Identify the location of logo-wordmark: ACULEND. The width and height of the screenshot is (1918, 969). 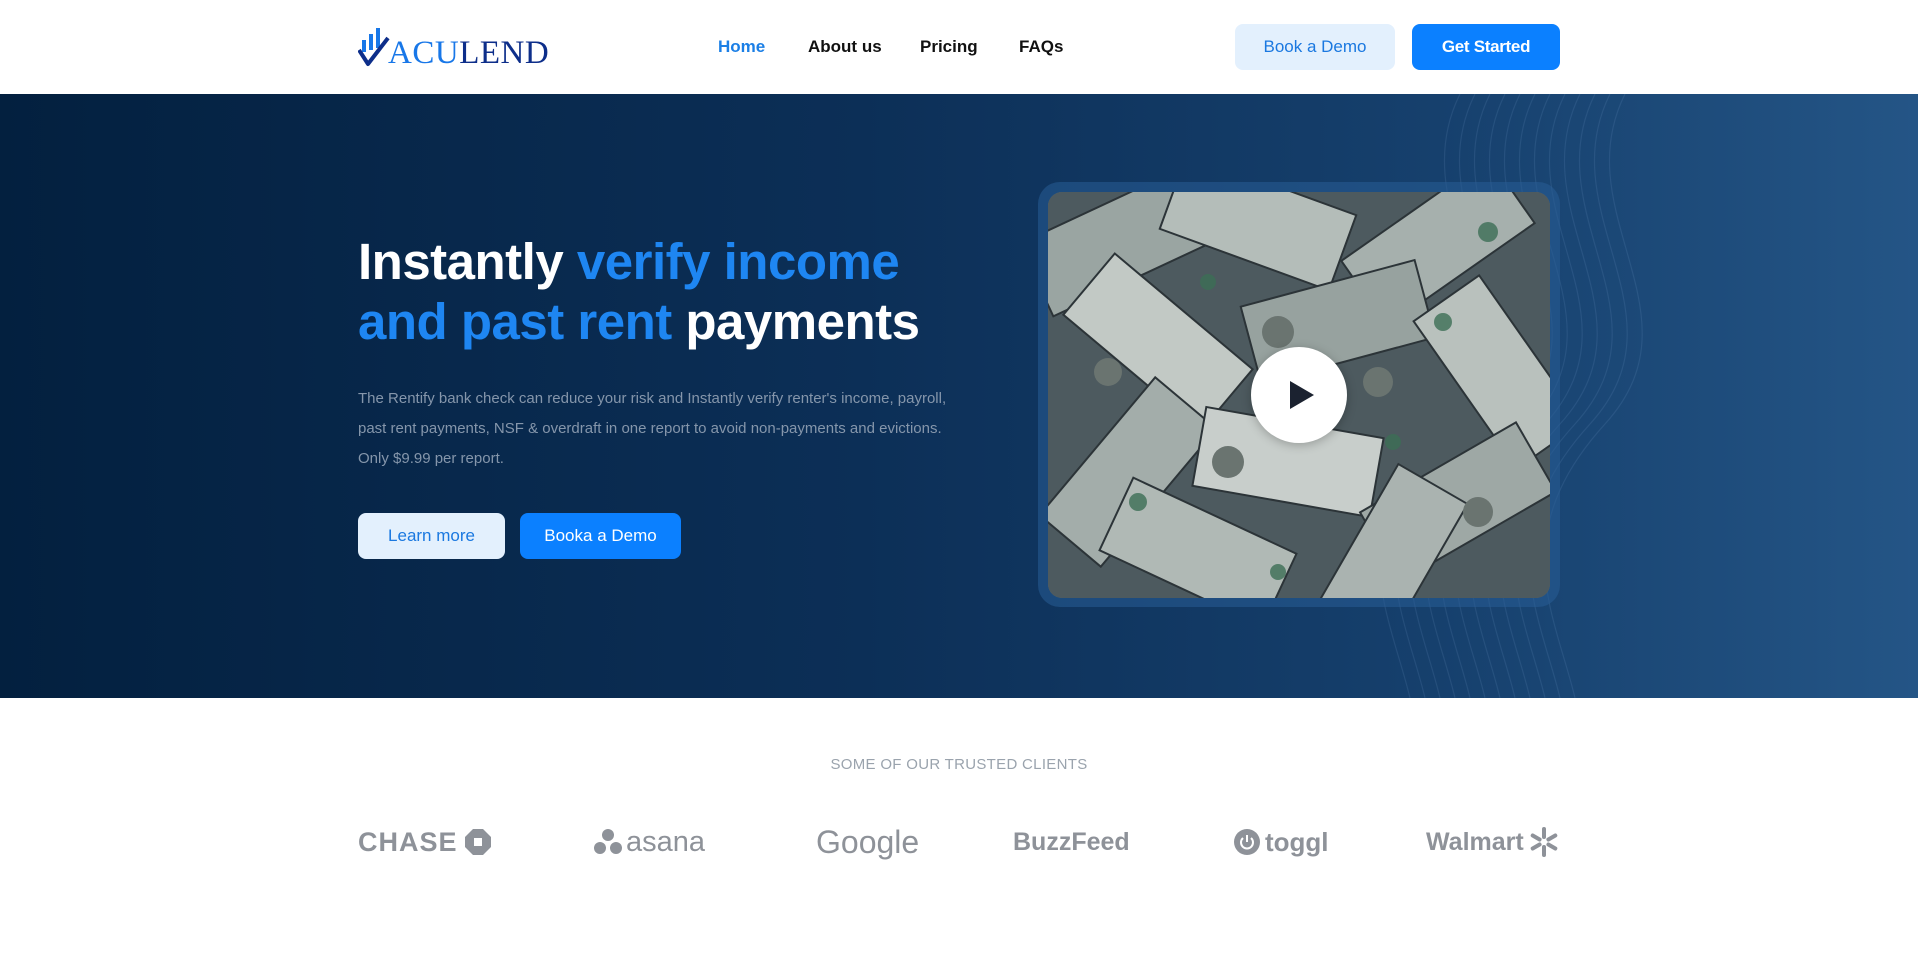
(468, 53).